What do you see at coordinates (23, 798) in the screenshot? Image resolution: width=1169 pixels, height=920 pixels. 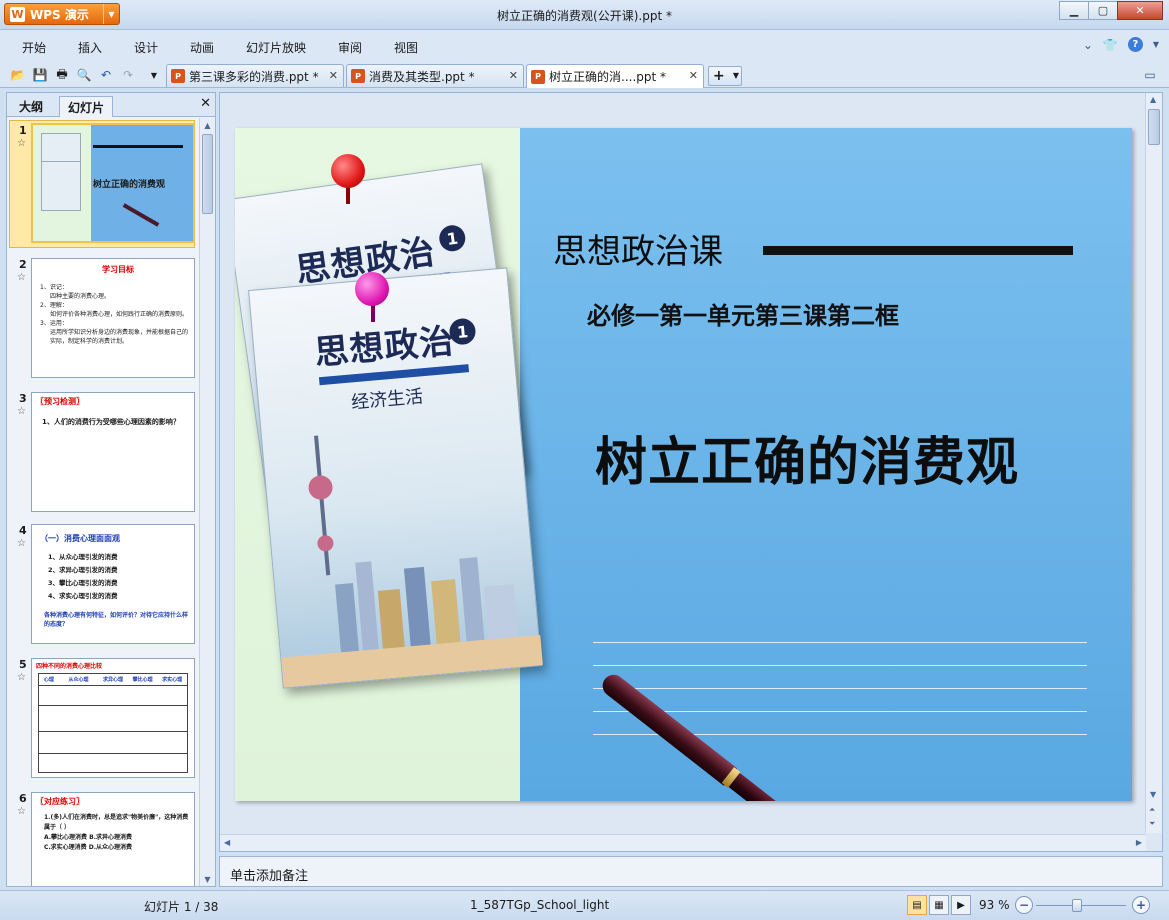 I see `thumbnail-number: 6` at bounding box center [23, 798].